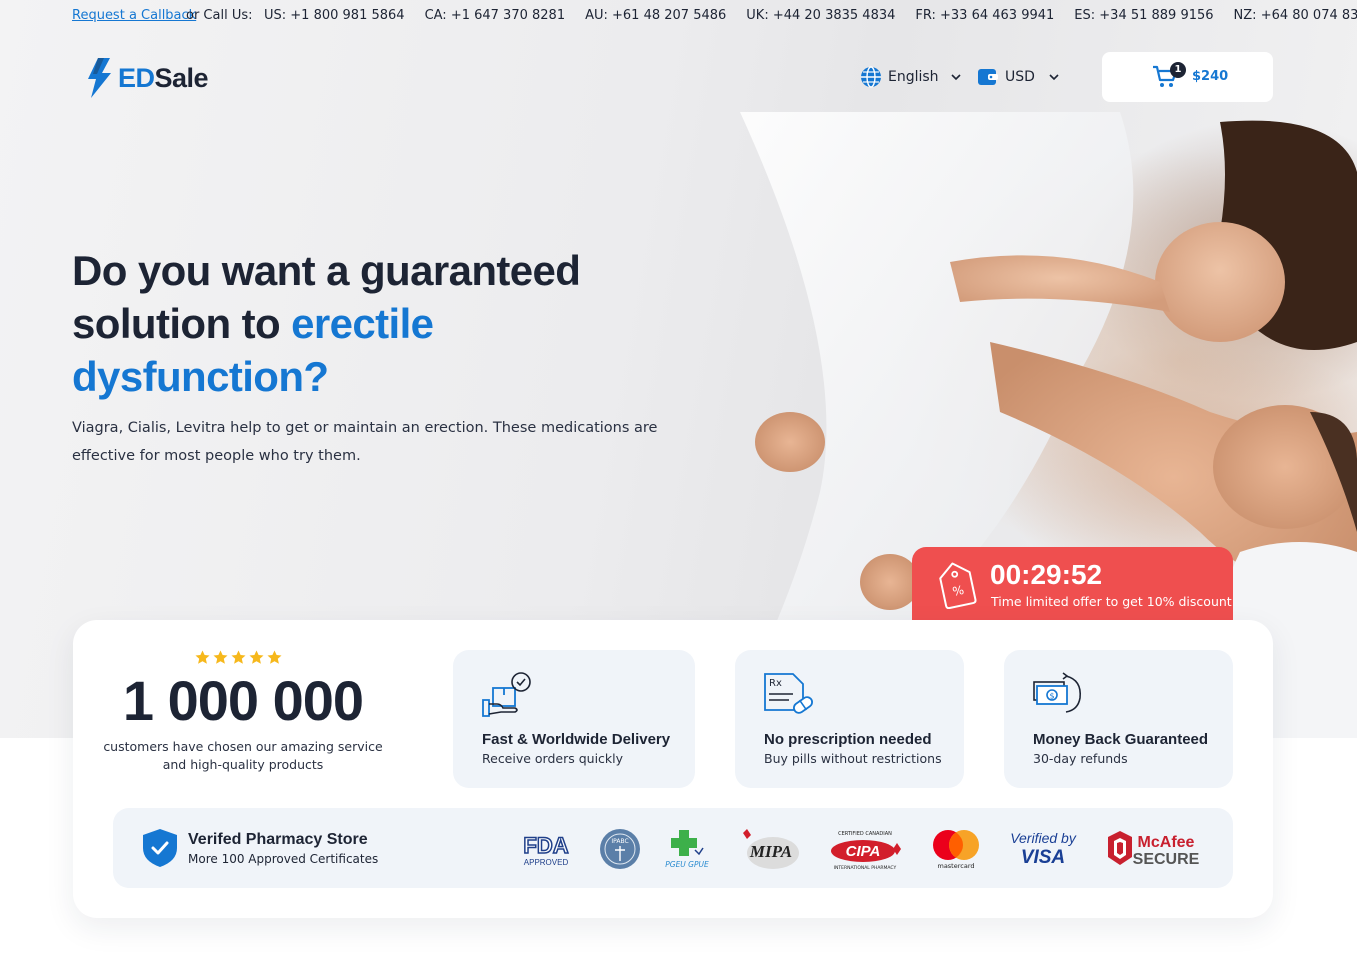 The height and width of the screenshot is (967, 1357). I want to click on feature-title: Fast & Worldwide Delivery, so click(576, 739).